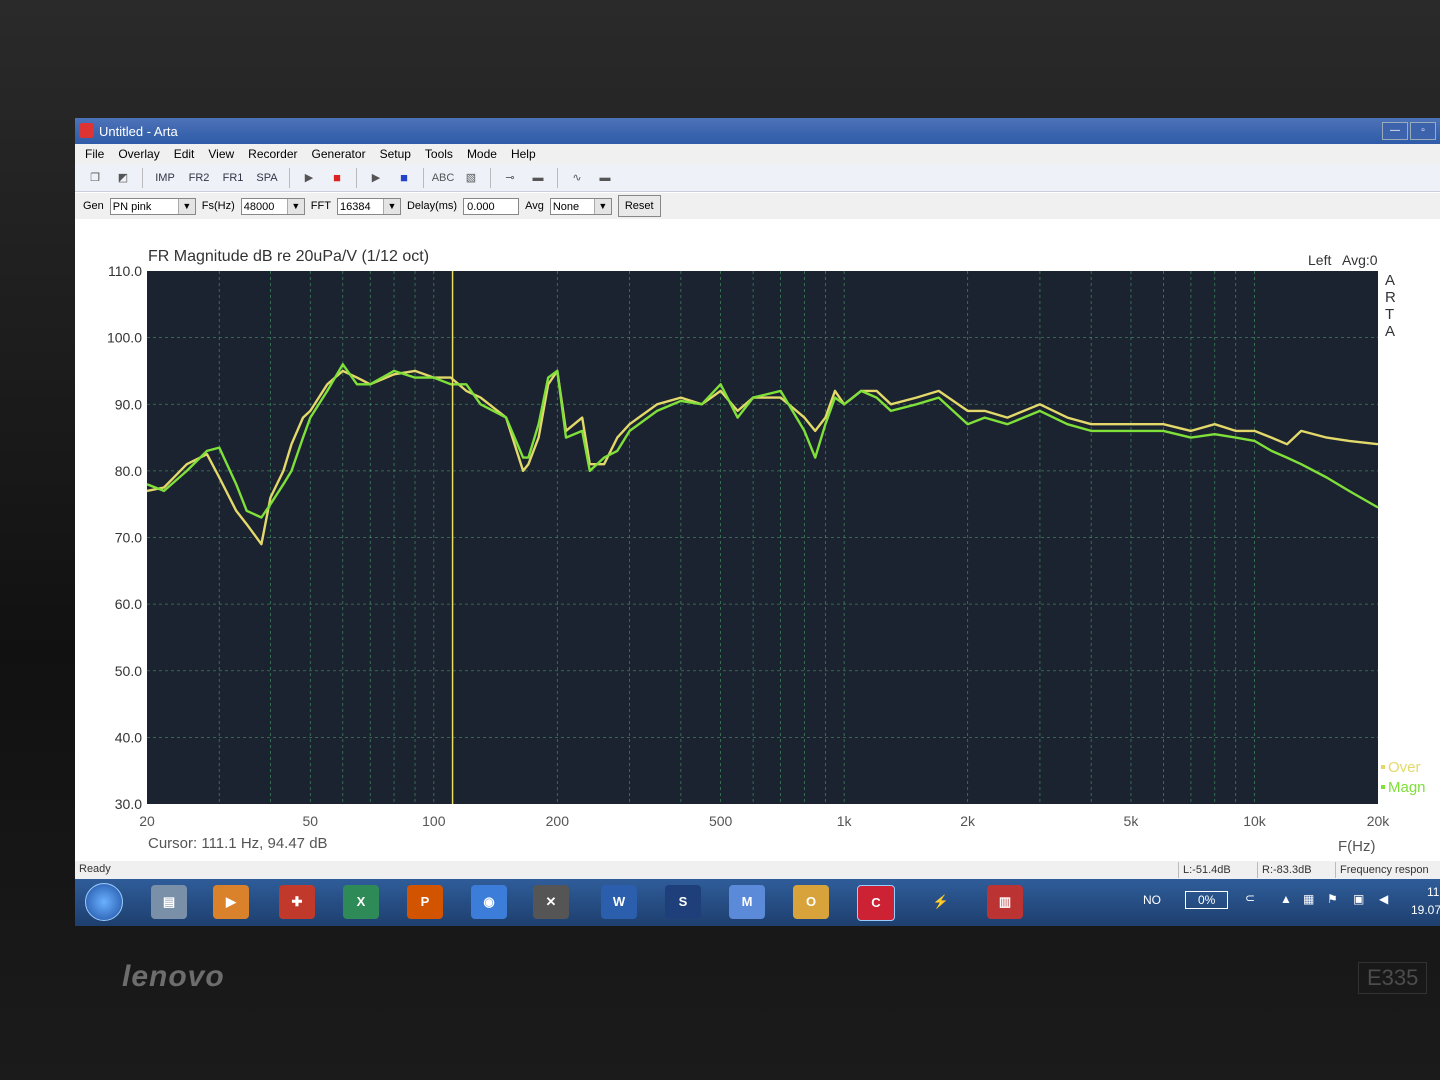  What do you see at coordinates (1294, 870) in the screenshot?
I see `status-right-level: R:-83.3dB` at bounding box center [1294, 870].